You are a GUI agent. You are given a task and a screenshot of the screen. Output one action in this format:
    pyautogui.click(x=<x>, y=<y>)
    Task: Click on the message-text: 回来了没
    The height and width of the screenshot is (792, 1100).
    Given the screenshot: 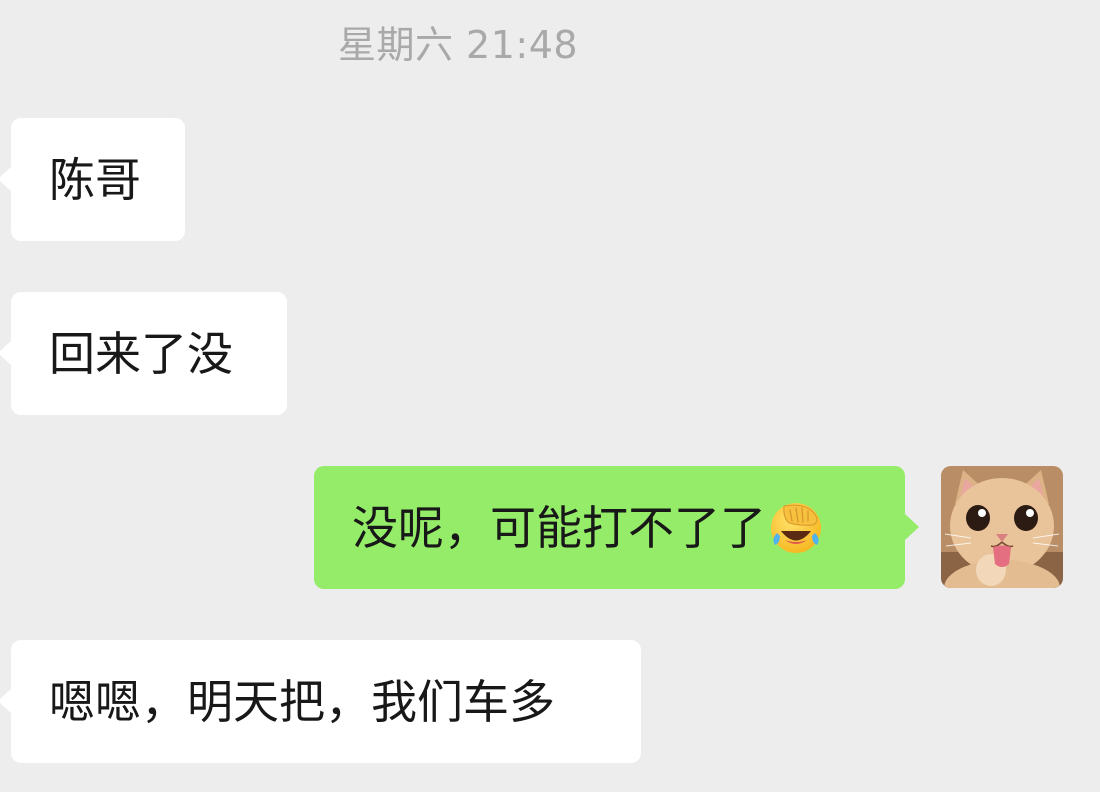 What is the action you would take?
    pyautogui.click(x=141, y=353)
    